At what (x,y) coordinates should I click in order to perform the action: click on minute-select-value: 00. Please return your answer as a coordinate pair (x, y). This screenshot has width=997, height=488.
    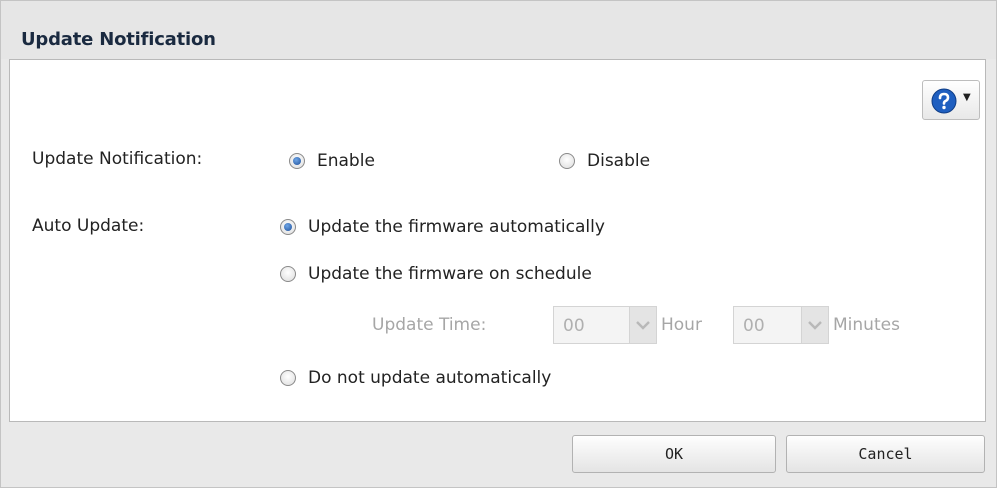
    Looking at the image, I should click on (754, 326).